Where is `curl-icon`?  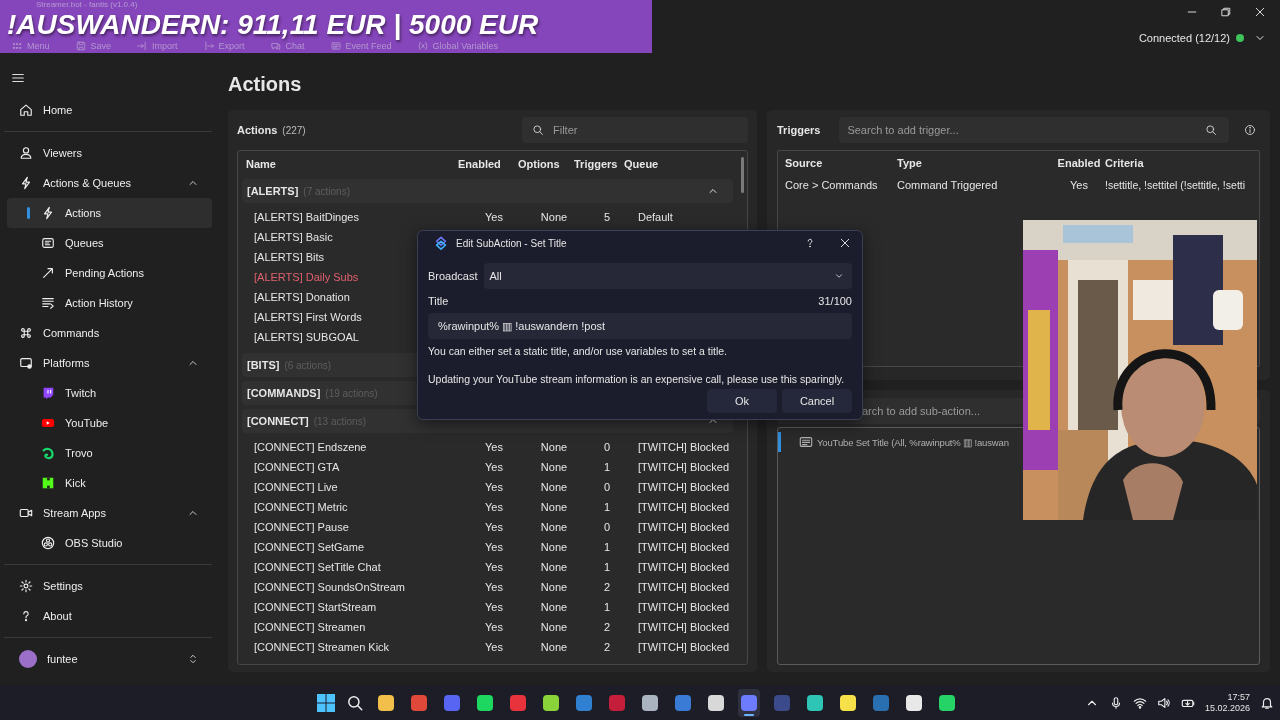 curl-icon is located at coordinates (48, 453).